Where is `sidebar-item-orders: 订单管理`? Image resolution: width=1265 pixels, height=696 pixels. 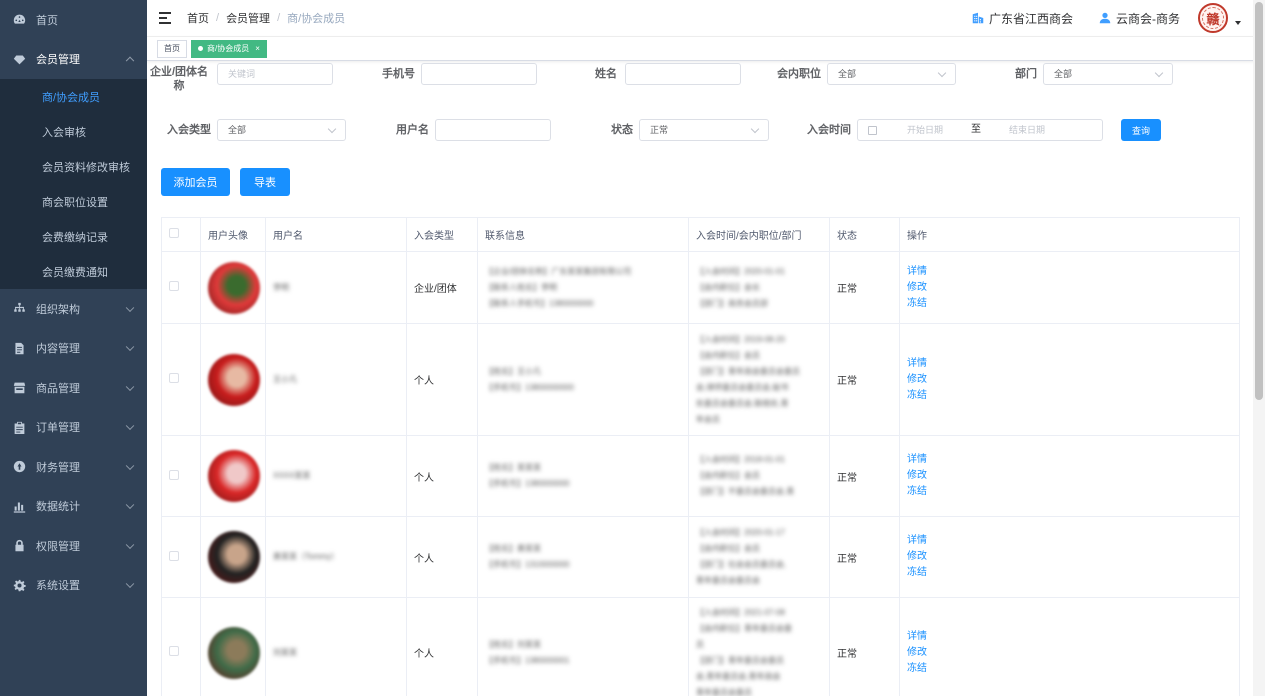
sidebar-item-orders: 订单管理 is located at coordinates (73, 428).